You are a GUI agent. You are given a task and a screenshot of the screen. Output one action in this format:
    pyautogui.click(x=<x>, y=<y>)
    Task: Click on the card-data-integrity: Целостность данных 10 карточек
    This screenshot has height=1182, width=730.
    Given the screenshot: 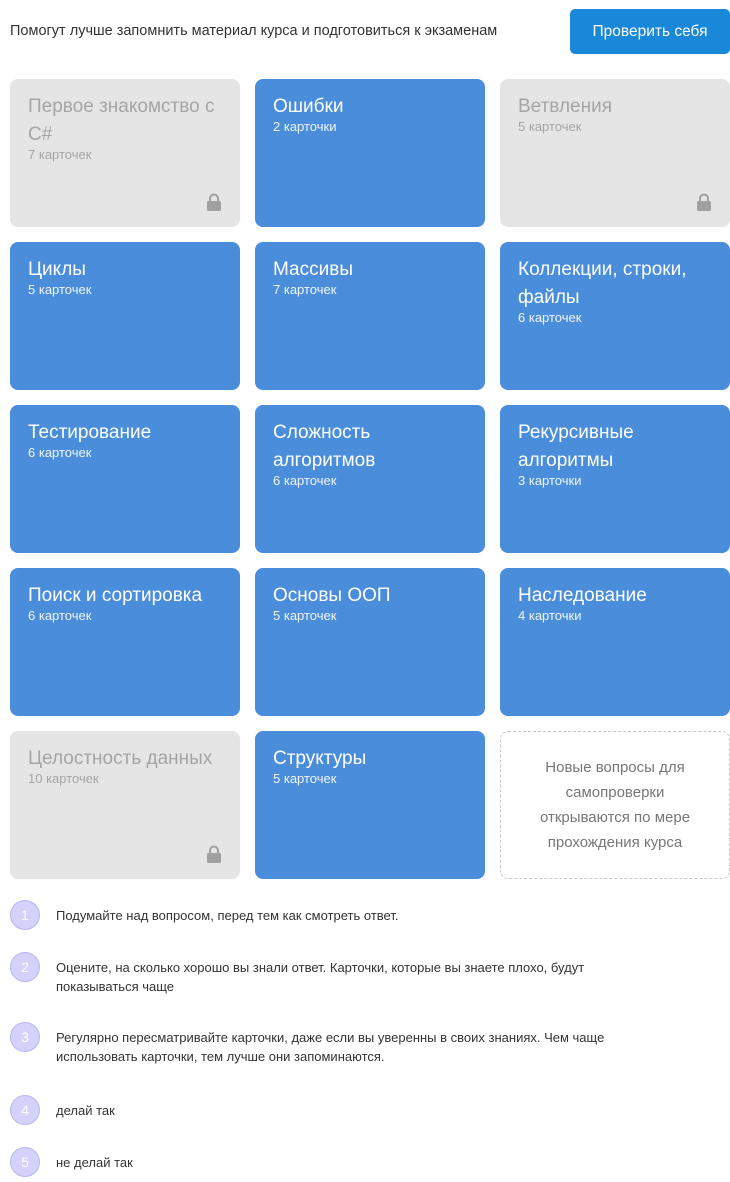 What is the action you would take?
    pyautogui.click(x=125, y=805)
    